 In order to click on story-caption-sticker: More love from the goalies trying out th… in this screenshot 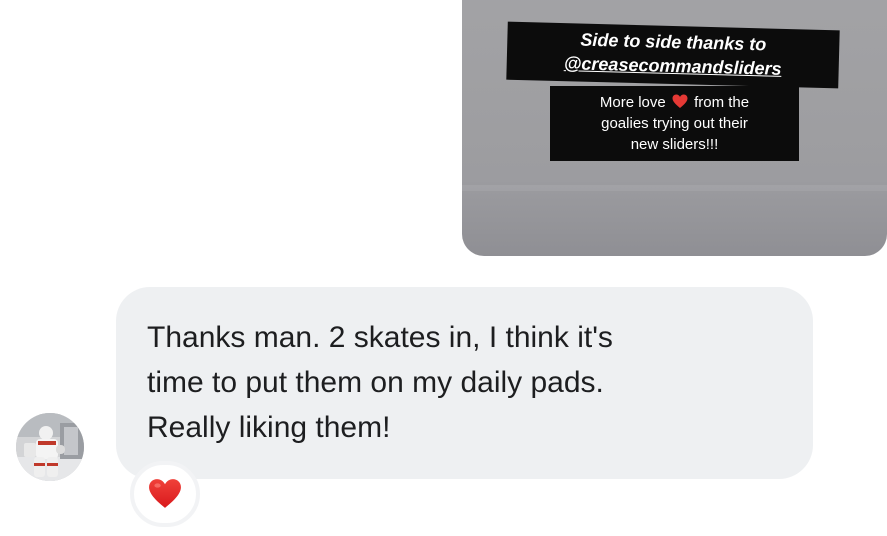, I will do `click(674, 123)`.